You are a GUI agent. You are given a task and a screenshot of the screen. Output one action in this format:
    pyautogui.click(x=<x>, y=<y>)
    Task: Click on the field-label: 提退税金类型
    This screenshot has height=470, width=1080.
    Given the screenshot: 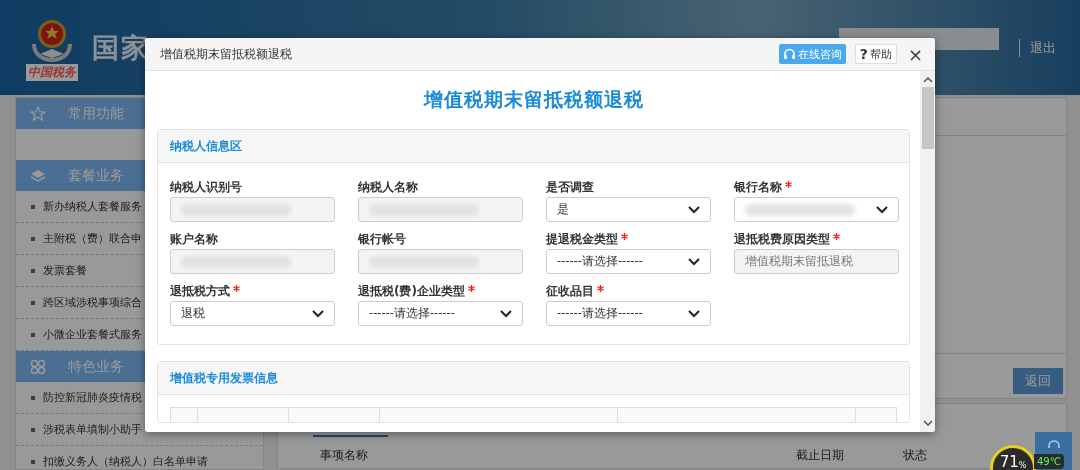 What is the action you would take?
    pyautogui.click(x=582, y=239)
    